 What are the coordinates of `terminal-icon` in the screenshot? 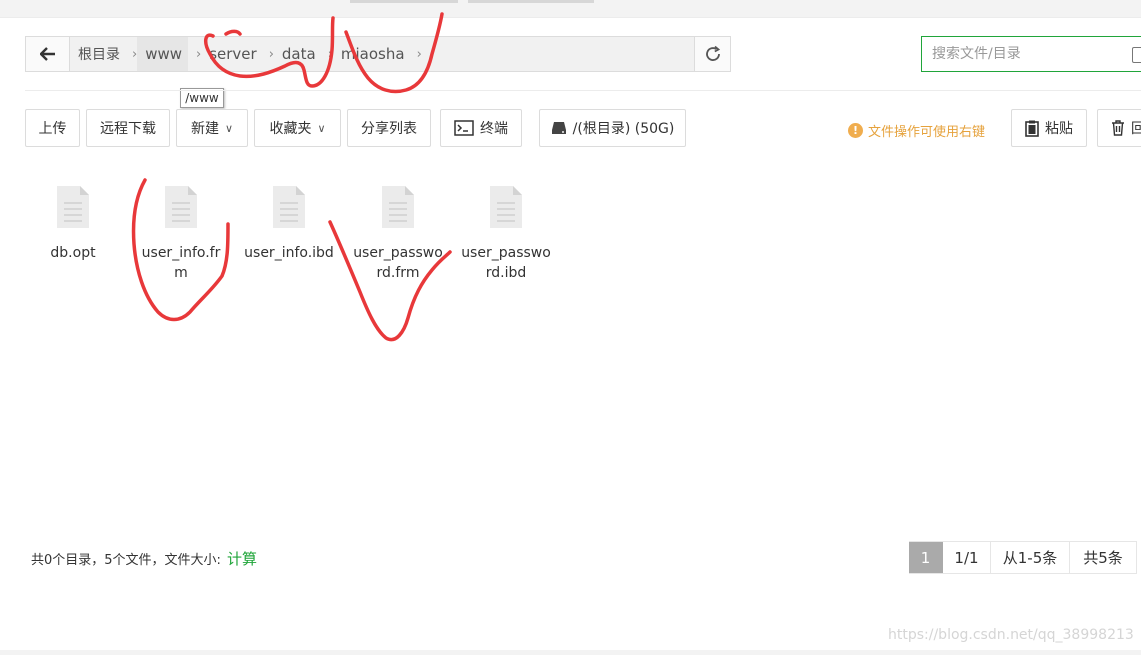 It's located at (464, 128).